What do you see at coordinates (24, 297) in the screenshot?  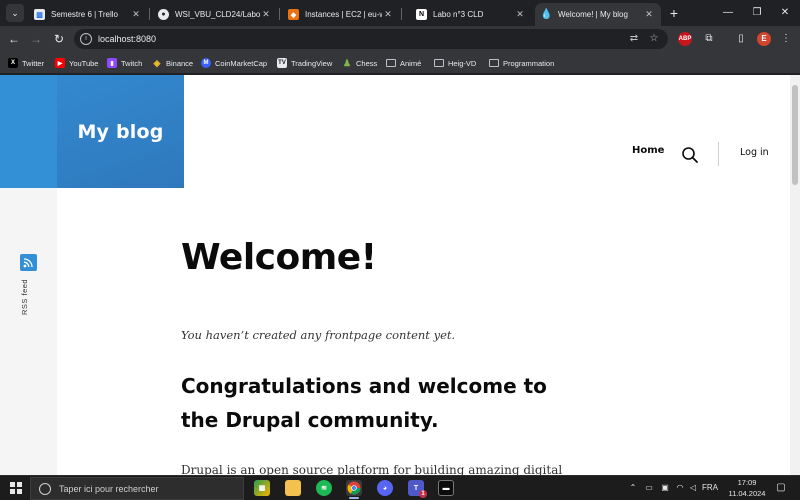 I see `rss-feed-label: RSS feed` at bounding box center [24, 297].